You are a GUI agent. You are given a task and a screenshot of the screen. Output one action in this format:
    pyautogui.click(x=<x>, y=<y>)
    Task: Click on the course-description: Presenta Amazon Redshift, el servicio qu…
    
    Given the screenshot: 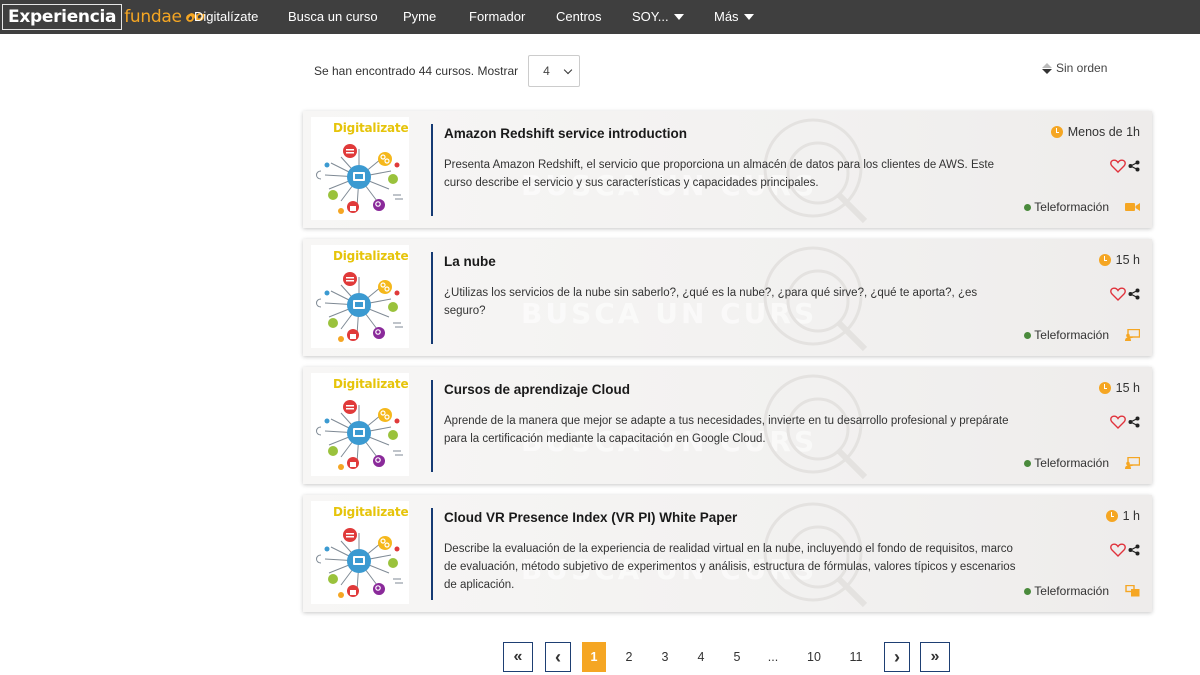 What is the action you would take?
    pyautogui.click(x=719, y=174)
    